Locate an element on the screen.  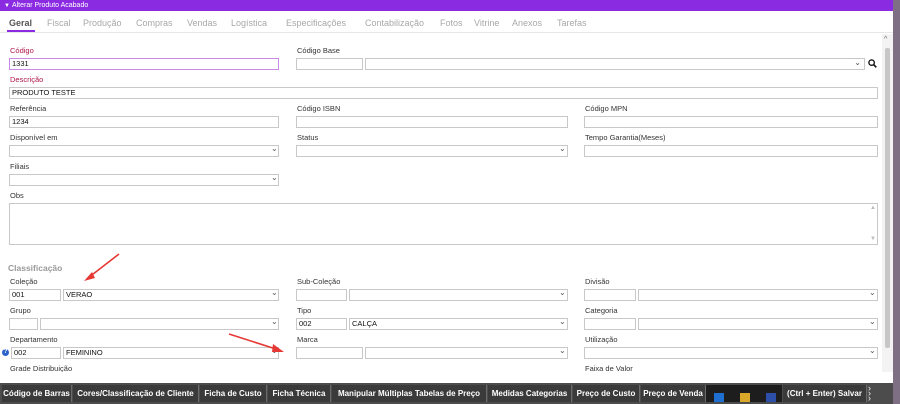
codigo-mpn-input is located at coordinates (731, 122).